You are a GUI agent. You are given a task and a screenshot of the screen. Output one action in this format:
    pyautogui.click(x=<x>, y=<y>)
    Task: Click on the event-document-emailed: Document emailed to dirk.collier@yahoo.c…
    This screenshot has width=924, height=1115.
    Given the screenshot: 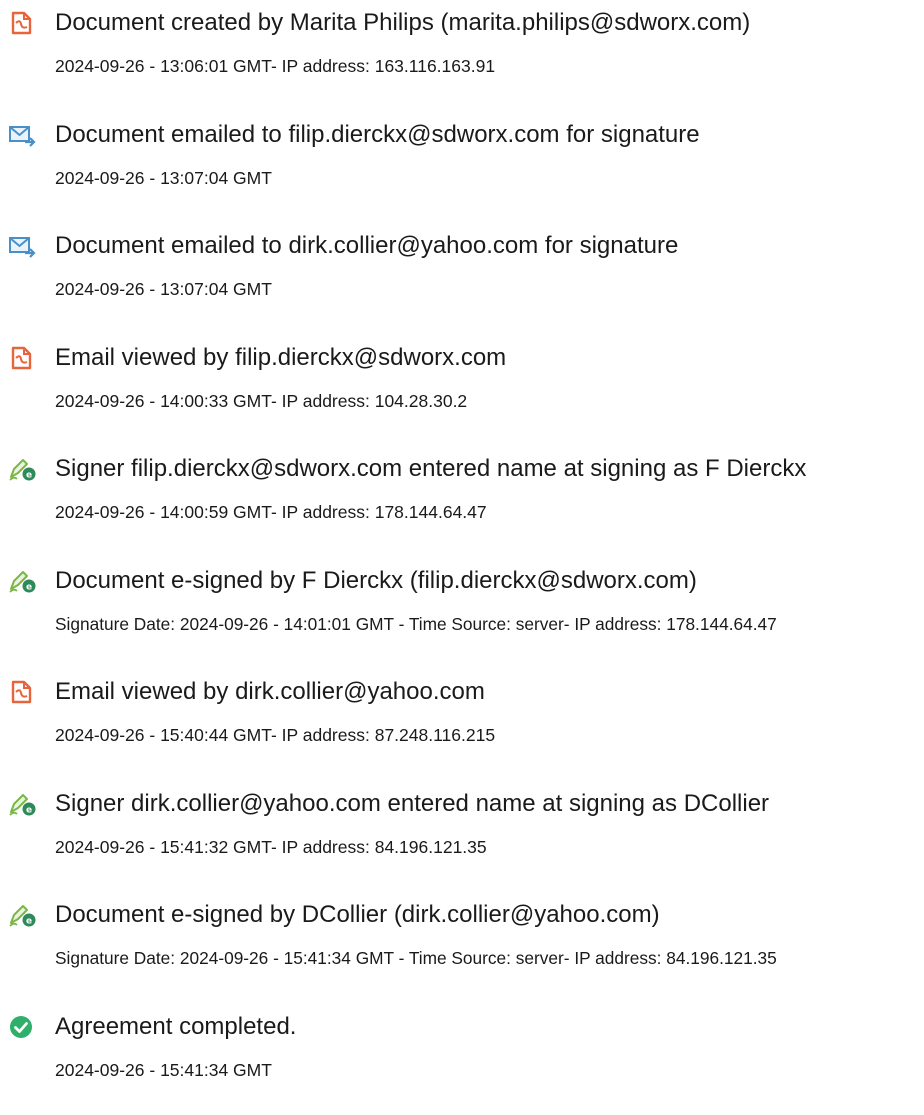 What is the action you would take?
    pyautogui.click(x=462, y=279)
    